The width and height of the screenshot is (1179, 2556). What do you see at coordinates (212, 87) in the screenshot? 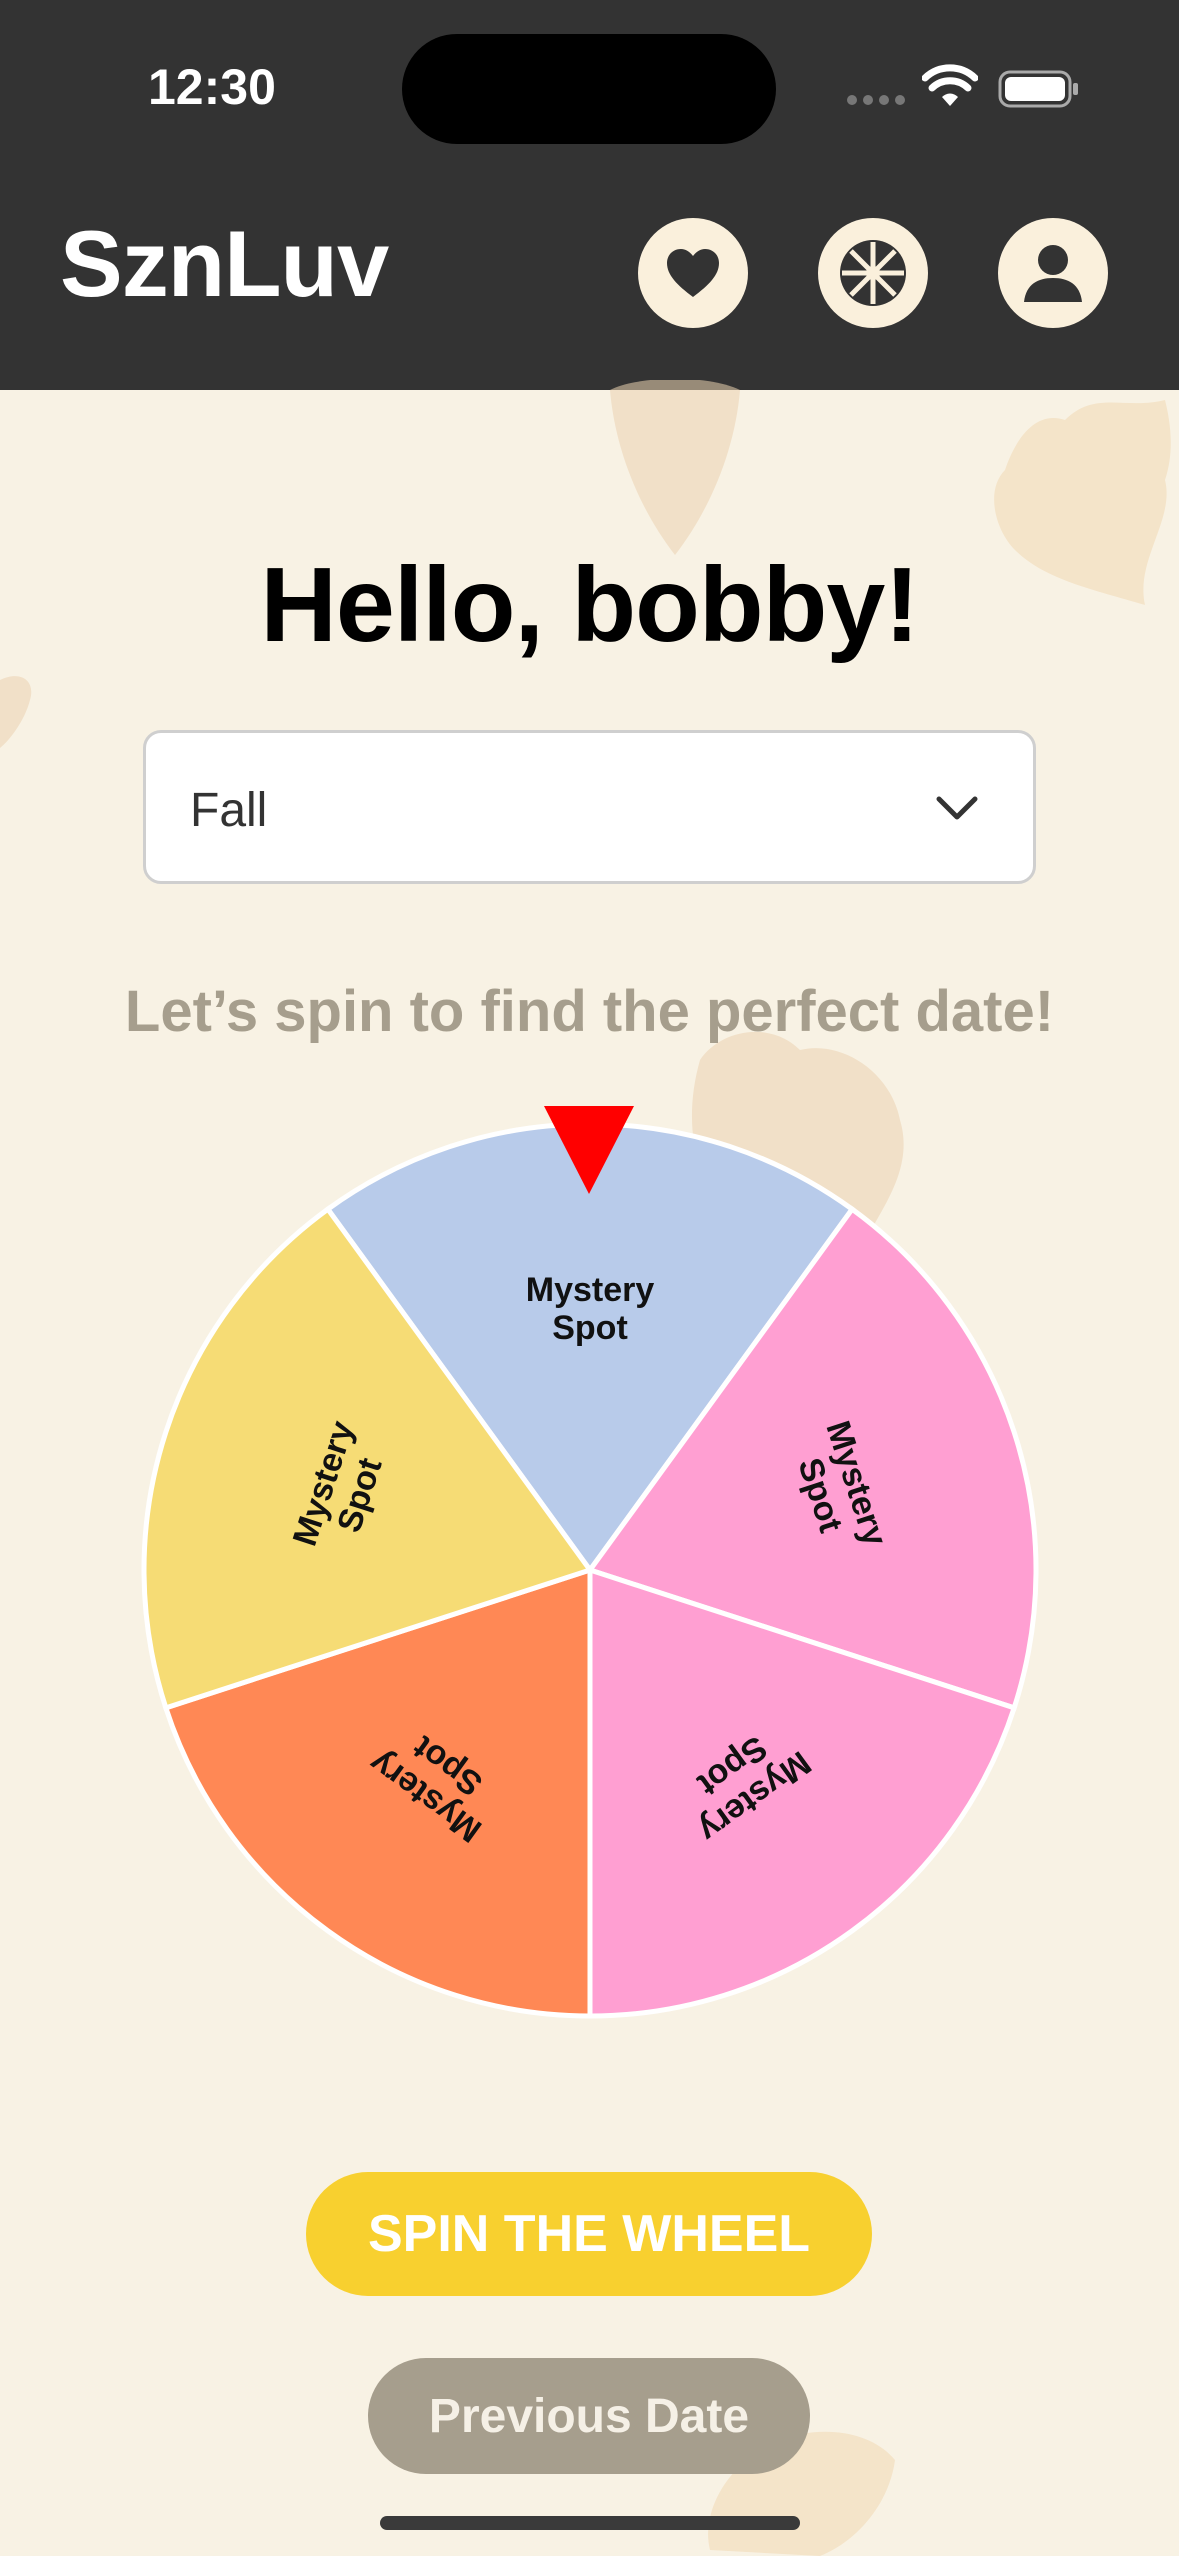
I see `status-time: 12:30` at bounding box center [212, 87].